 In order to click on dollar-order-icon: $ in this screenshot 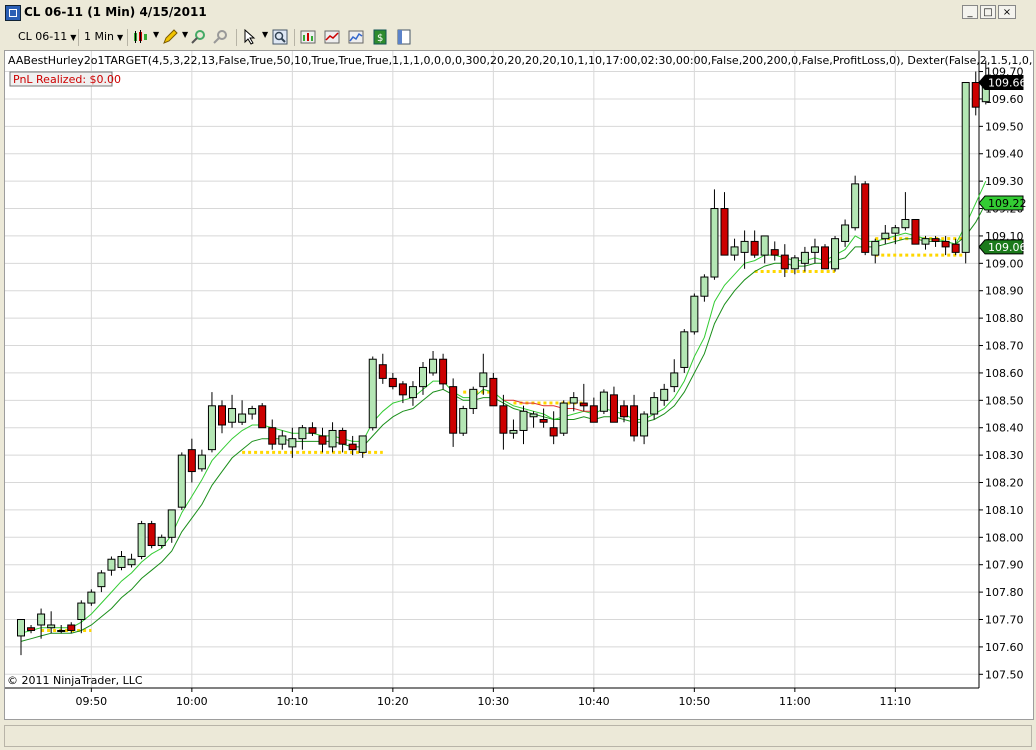, I will do `click(380, 37)`.